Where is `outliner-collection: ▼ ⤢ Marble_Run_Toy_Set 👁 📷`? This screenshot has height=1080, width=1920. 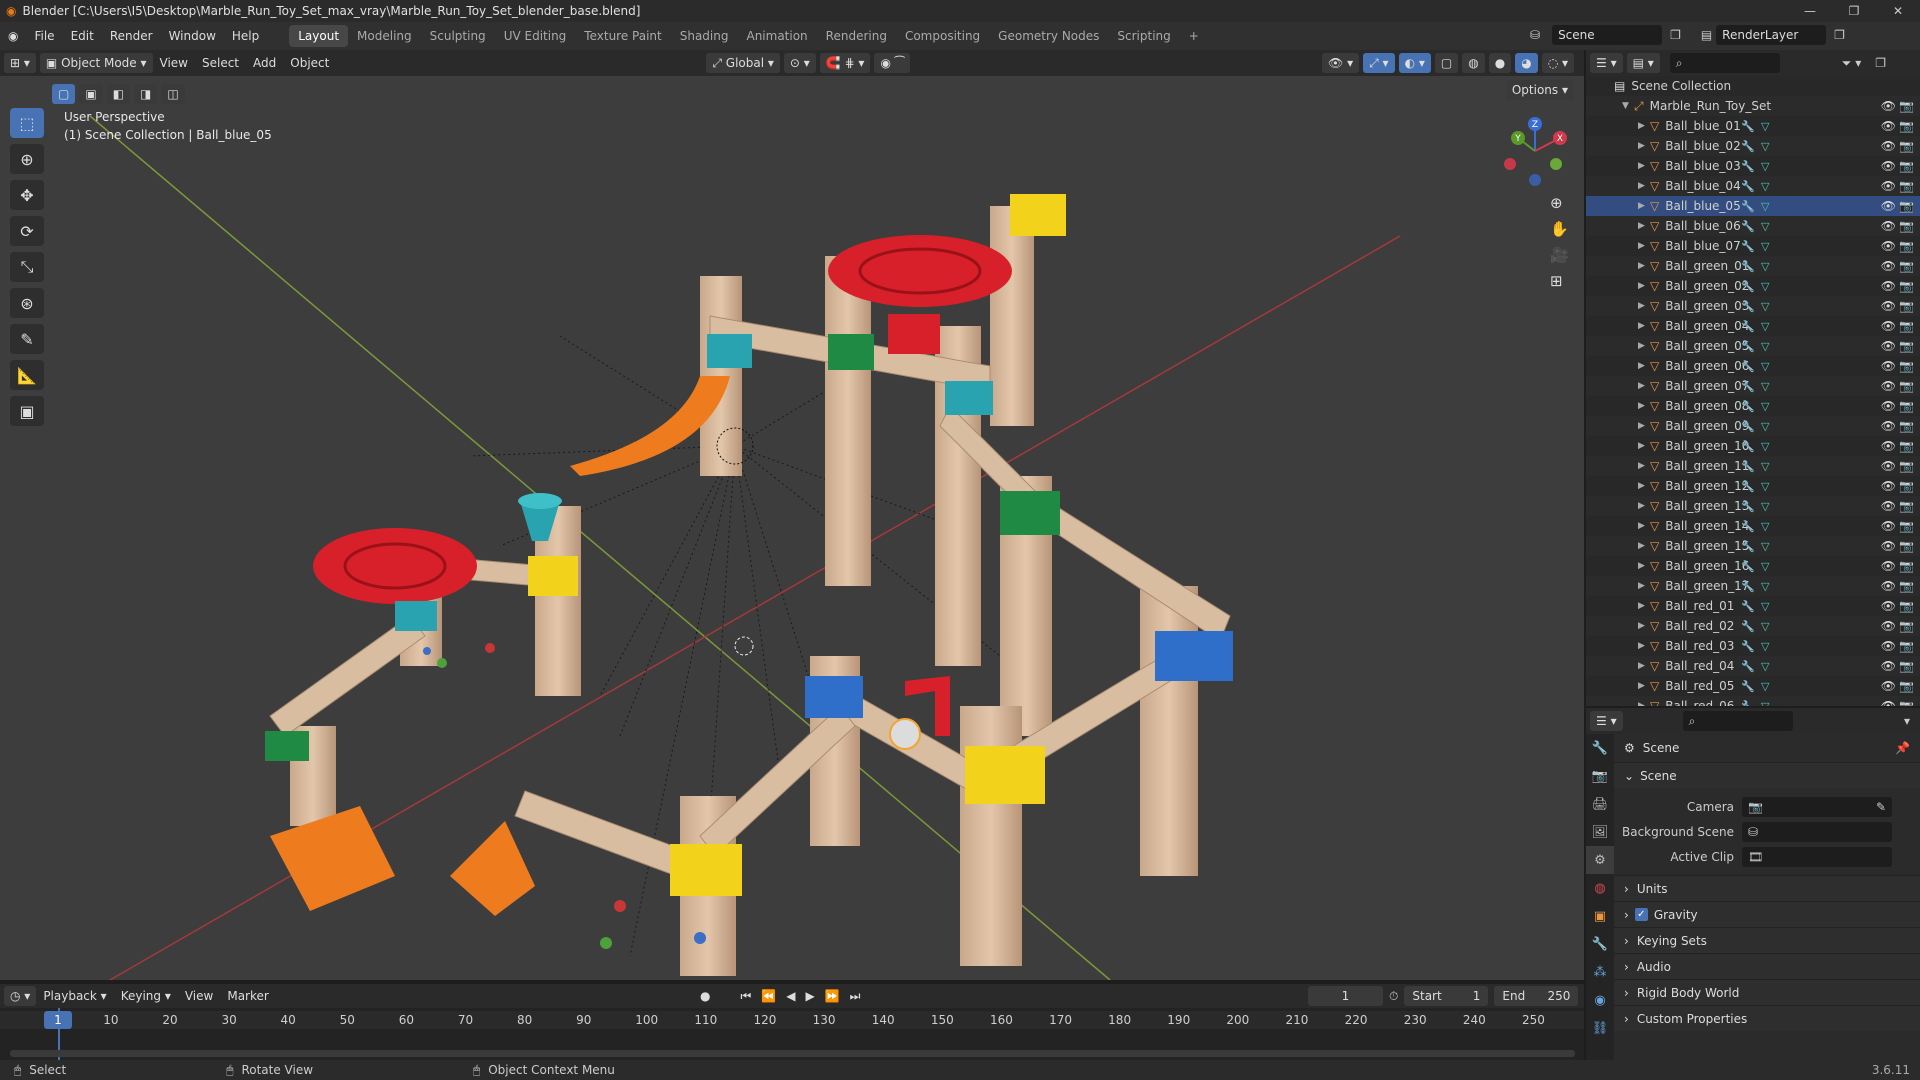 outliner-collection: ▼ ⤢ Marble_Run_Toy_Set 👁 📷 is located at coordinates (1753, 106).